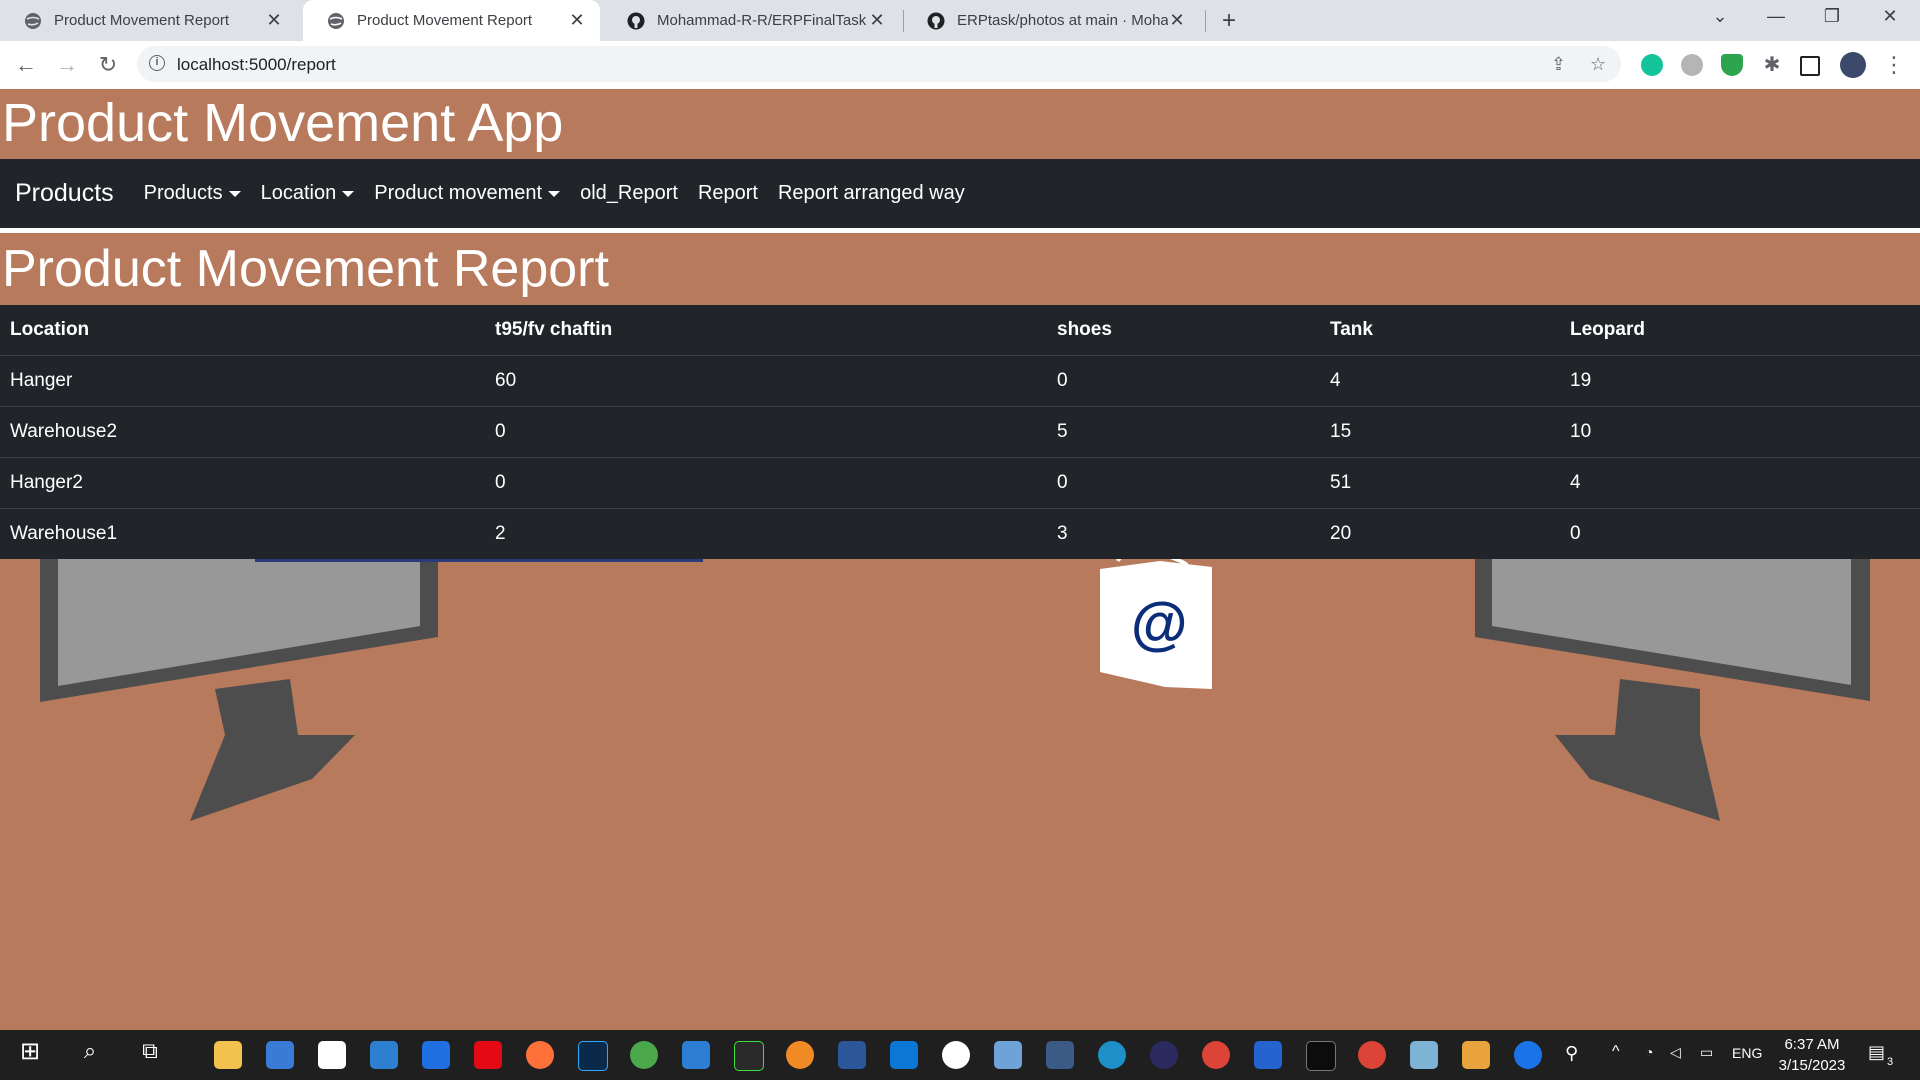 The image size is (1920, 1080). Describe the element at coordinates (1616, 1052) in the screenshot. I see `chevron-up-icon: ^` at that location.